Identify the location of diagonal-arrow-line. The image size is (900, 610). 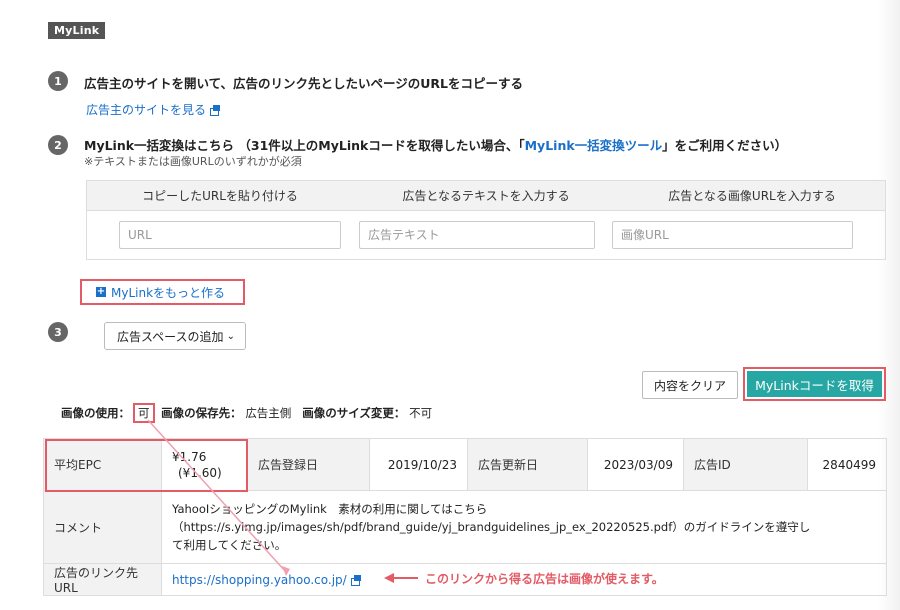
(217, 496).